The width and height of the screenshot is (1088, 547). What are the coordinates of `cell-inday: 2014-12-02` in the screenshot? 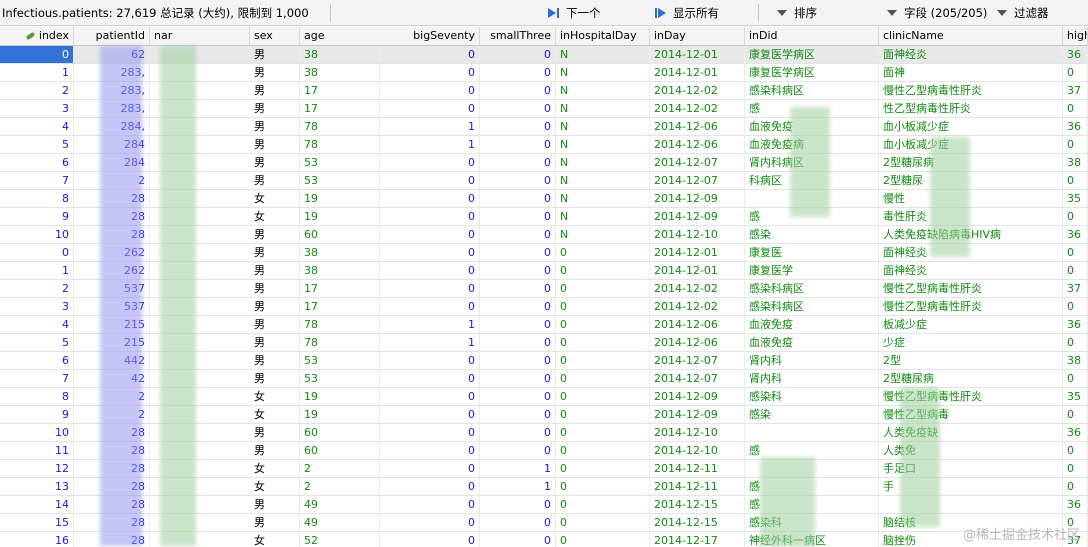 It's located at (697, 108).